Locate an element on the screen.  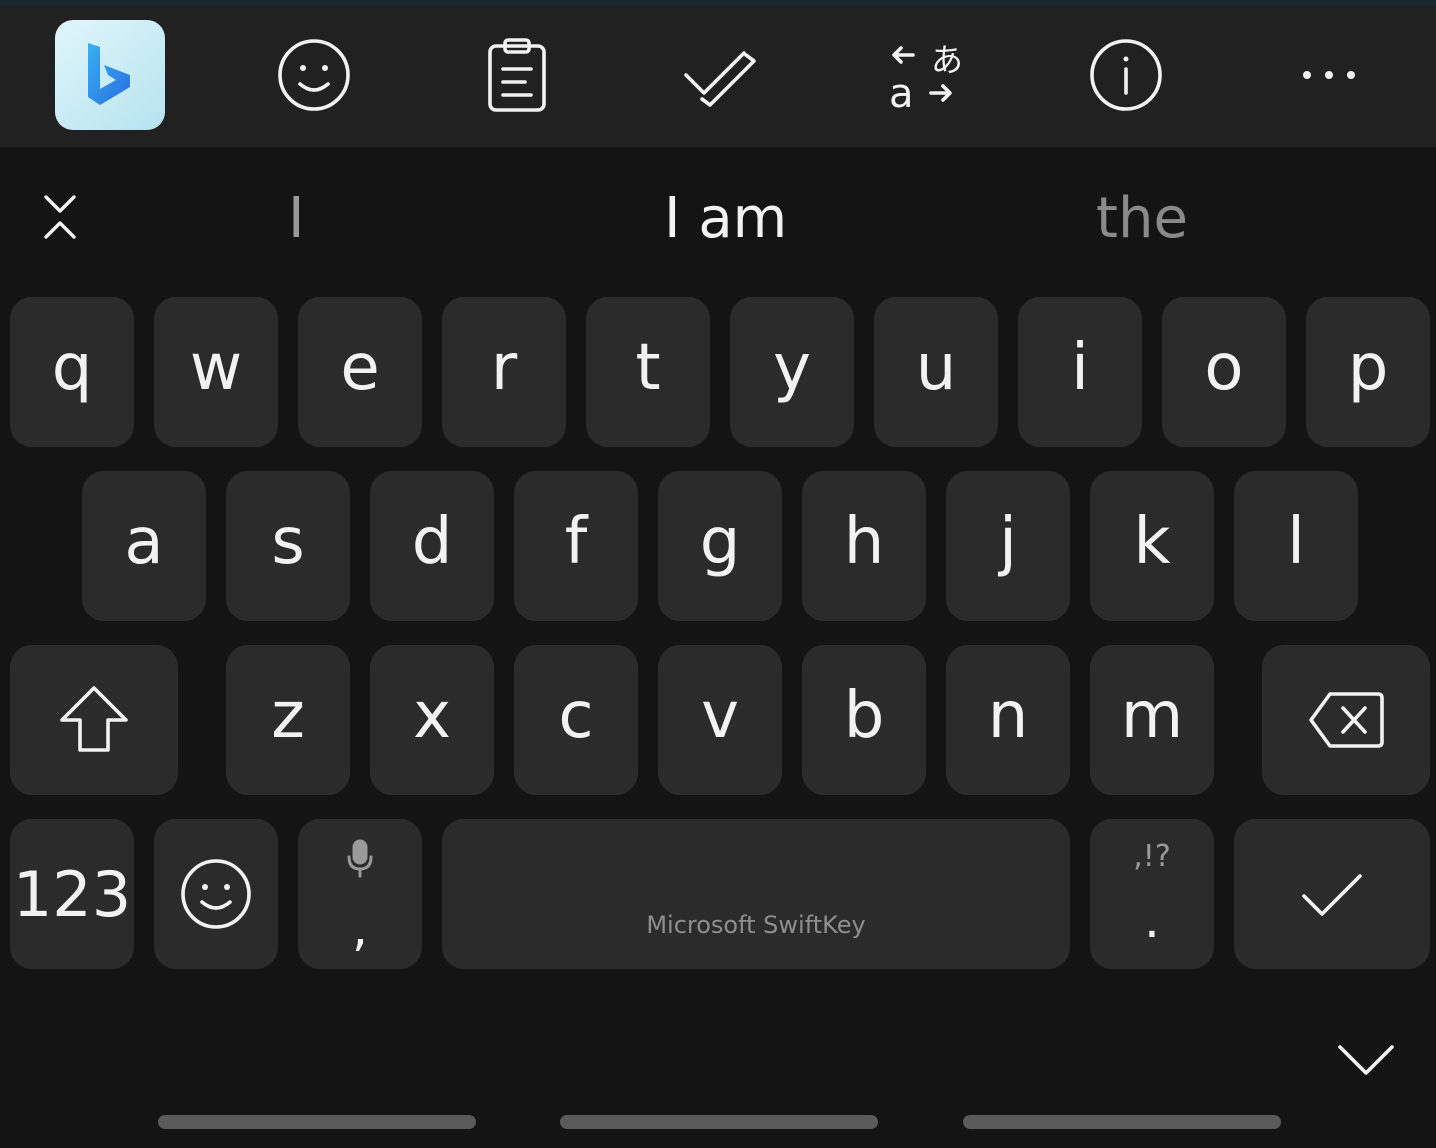
suggestion-right: the is located at coordinates (1142, 219).